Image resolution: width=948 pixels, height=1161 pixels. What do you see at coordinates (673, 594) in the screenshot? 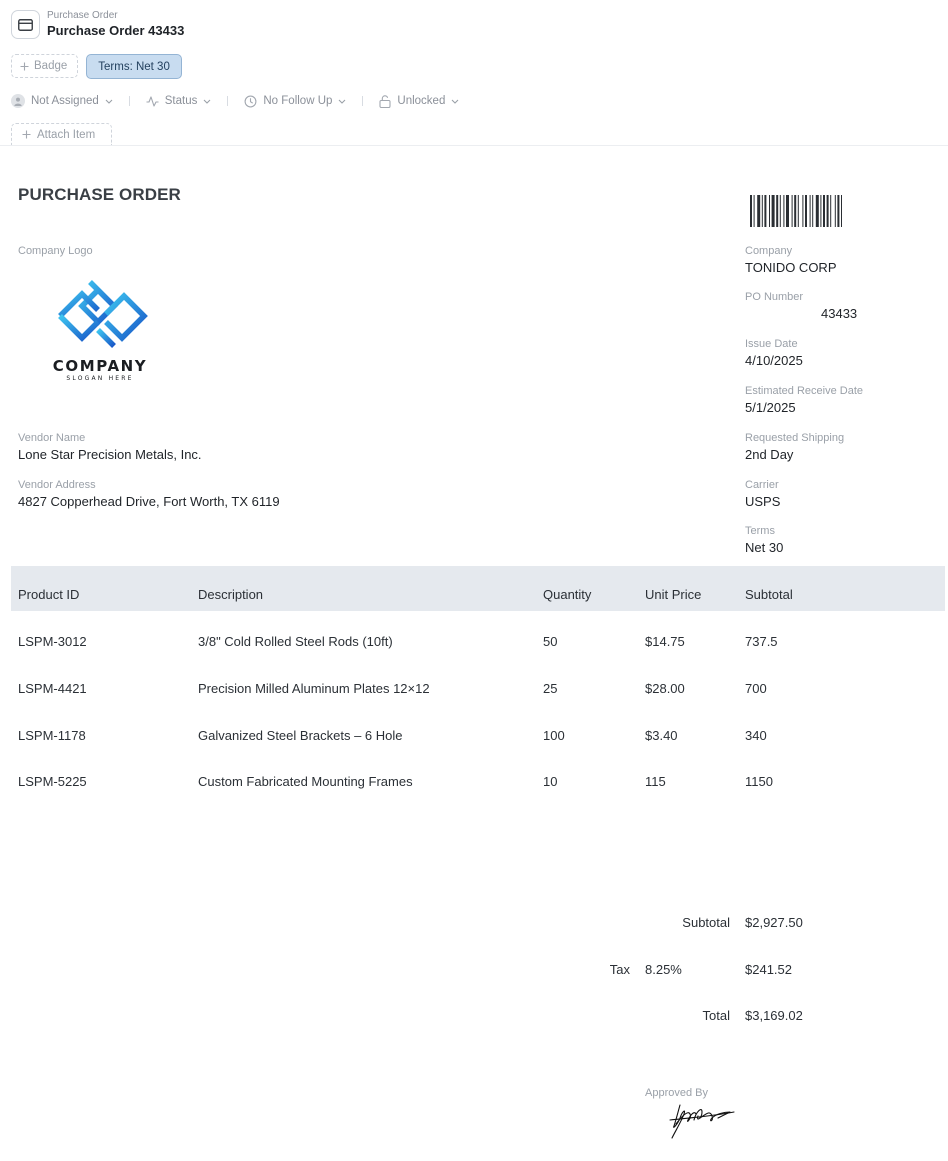
I see `column-header-unit-price: Unit Price` at bounding box center [673, 594].